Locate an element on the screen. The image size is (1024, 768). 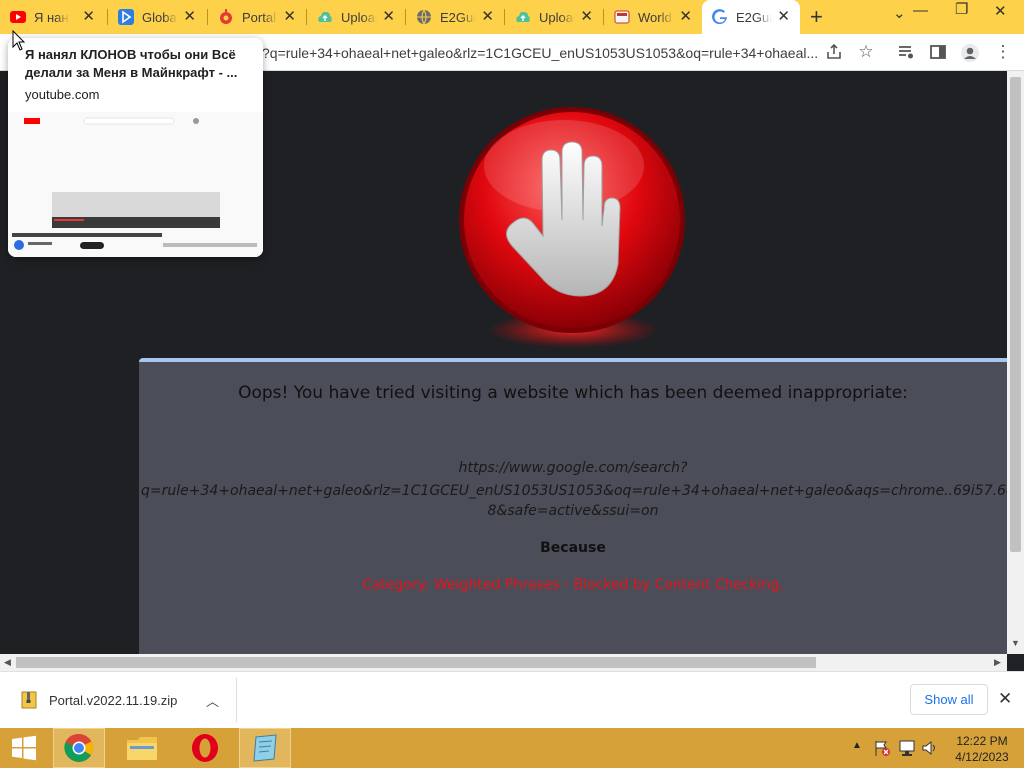
minimize-icon: — is located at coordinates (920, 10).